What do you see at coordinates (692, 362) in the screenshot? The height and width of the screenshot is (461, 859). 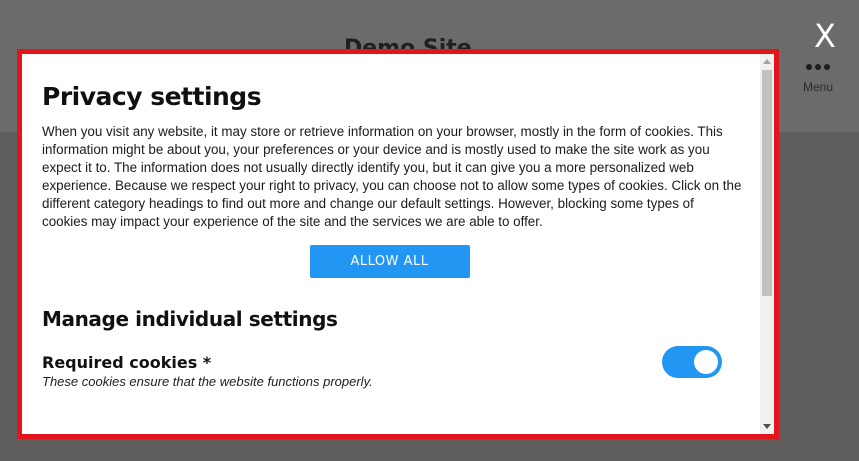 I see `required-cookies-toggle` at bounding box center [692, 362].